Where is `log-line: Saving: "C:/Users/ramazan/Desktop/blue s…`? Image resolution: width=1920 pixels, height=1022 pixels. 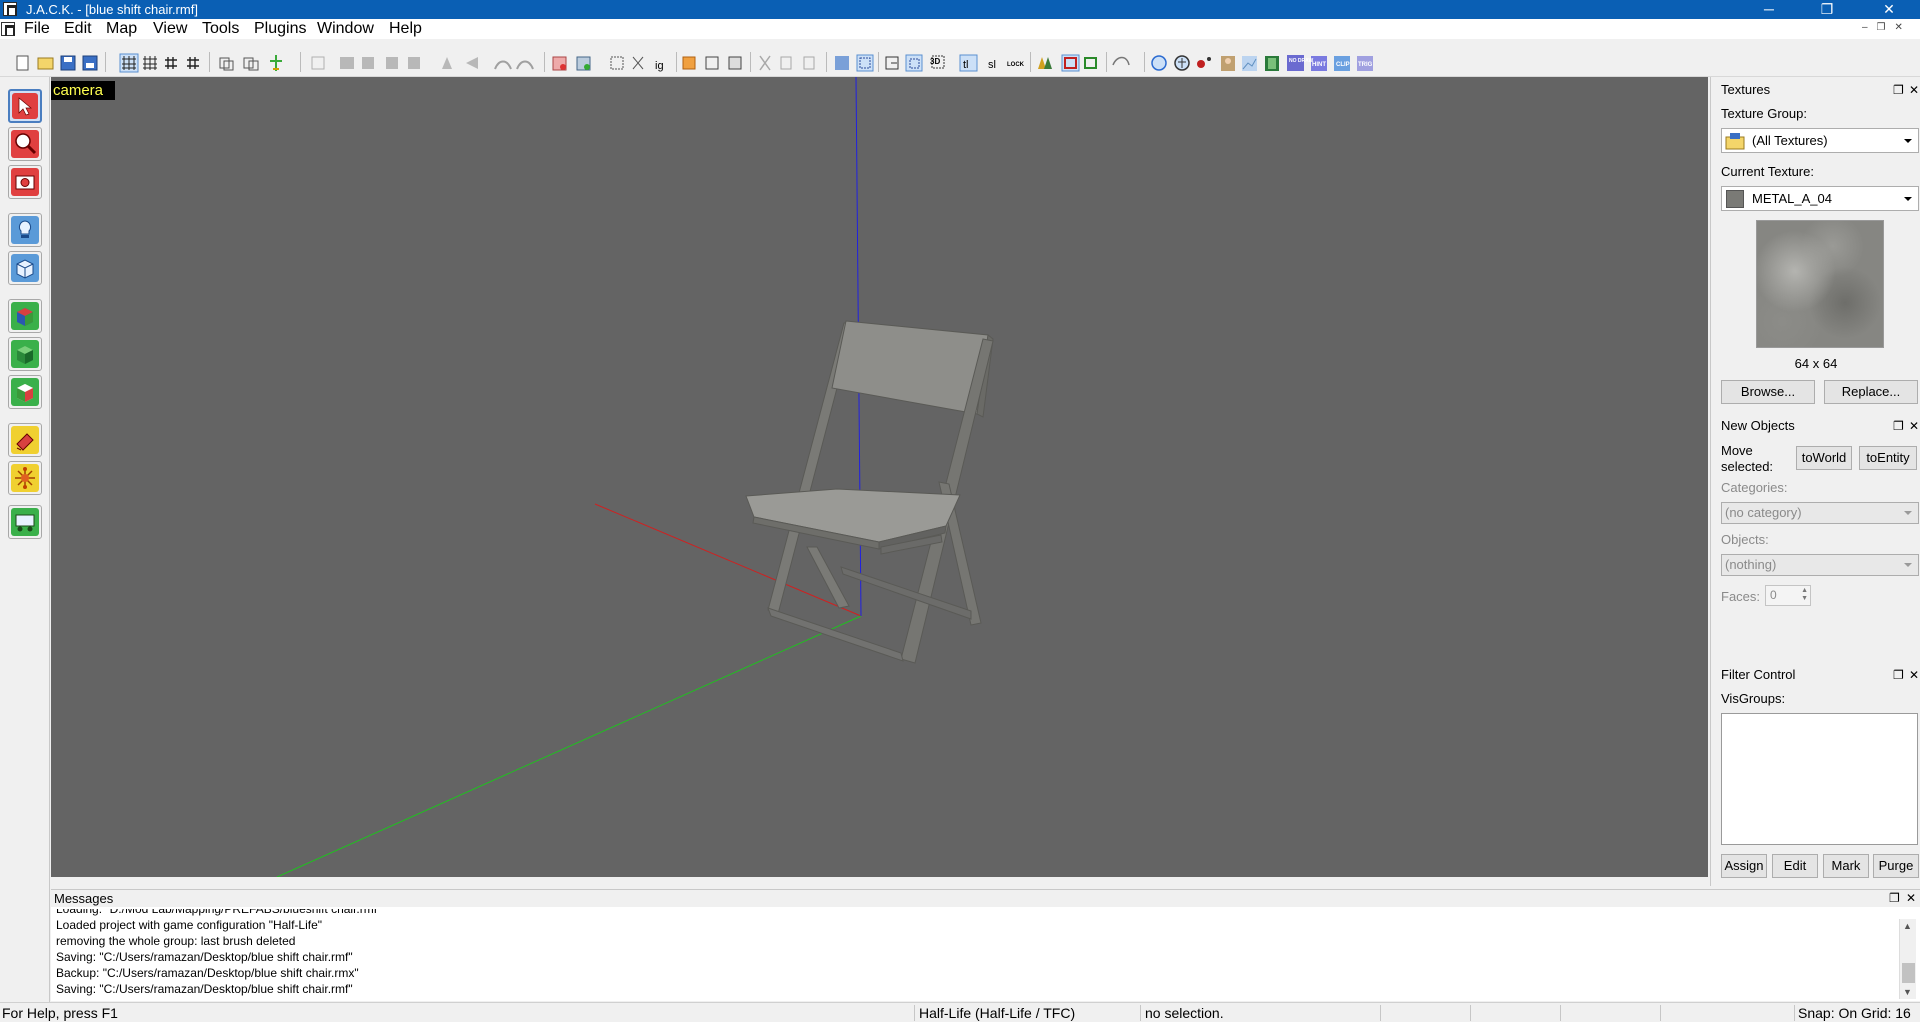
log-line: Saving: "C:/Users/ramazan/Desktop/blue s… is located at coordinates (204, 989).